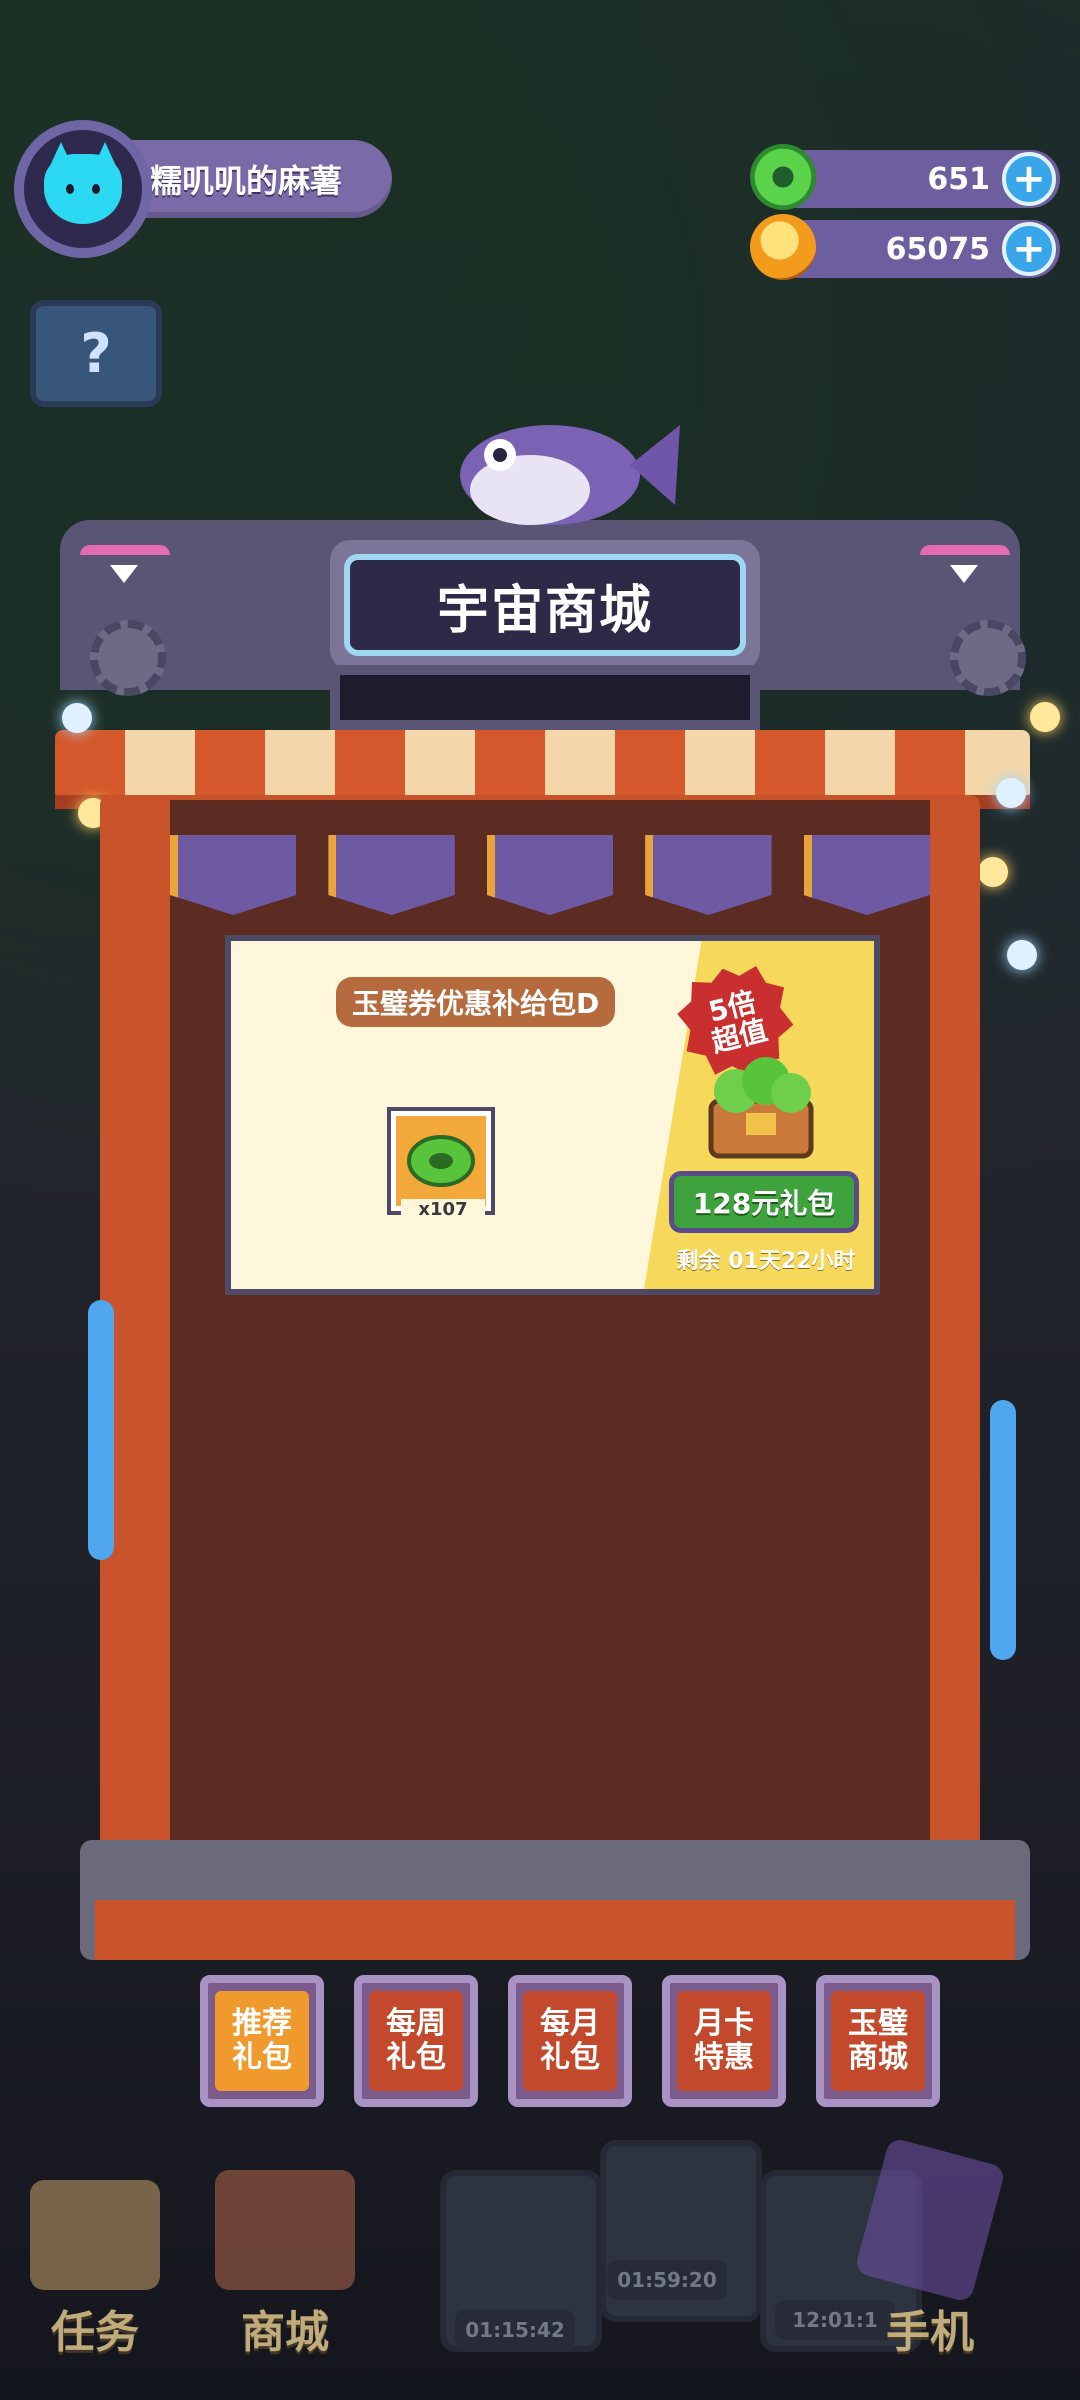  What do you see at coordinates (540, 2265) in the screenshot?
I see `bottom-navigation: 任务 商城 手机` at bounding box center [540, 2265].